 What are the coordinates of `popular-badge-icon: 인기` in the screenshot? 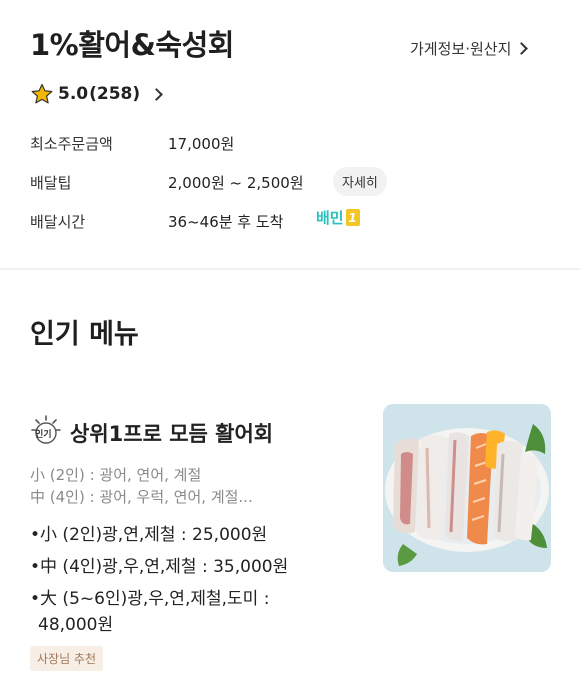 It's located at (46, 430).